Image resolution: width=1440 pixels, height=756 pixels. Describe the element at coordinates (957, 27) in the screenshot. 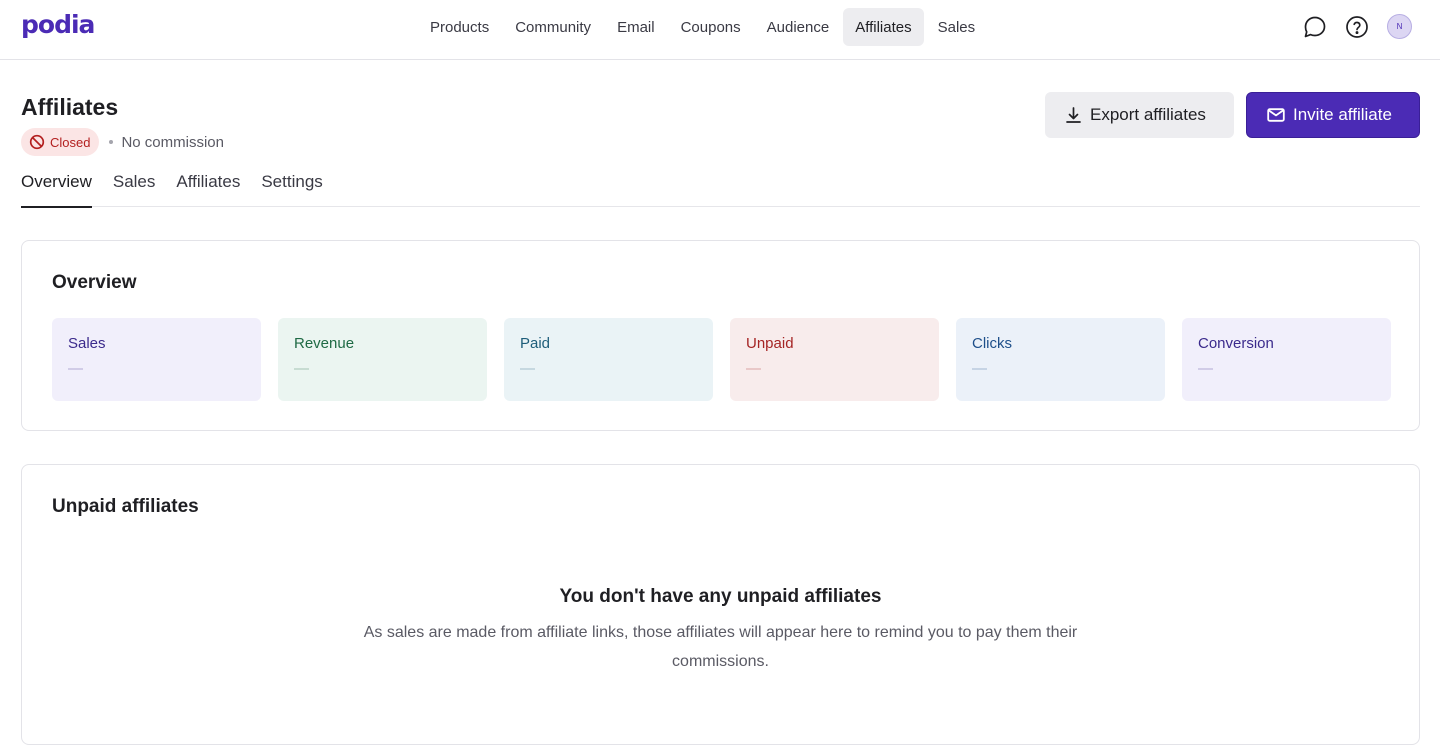

I see `nav-item-sales: Sales` at that location.